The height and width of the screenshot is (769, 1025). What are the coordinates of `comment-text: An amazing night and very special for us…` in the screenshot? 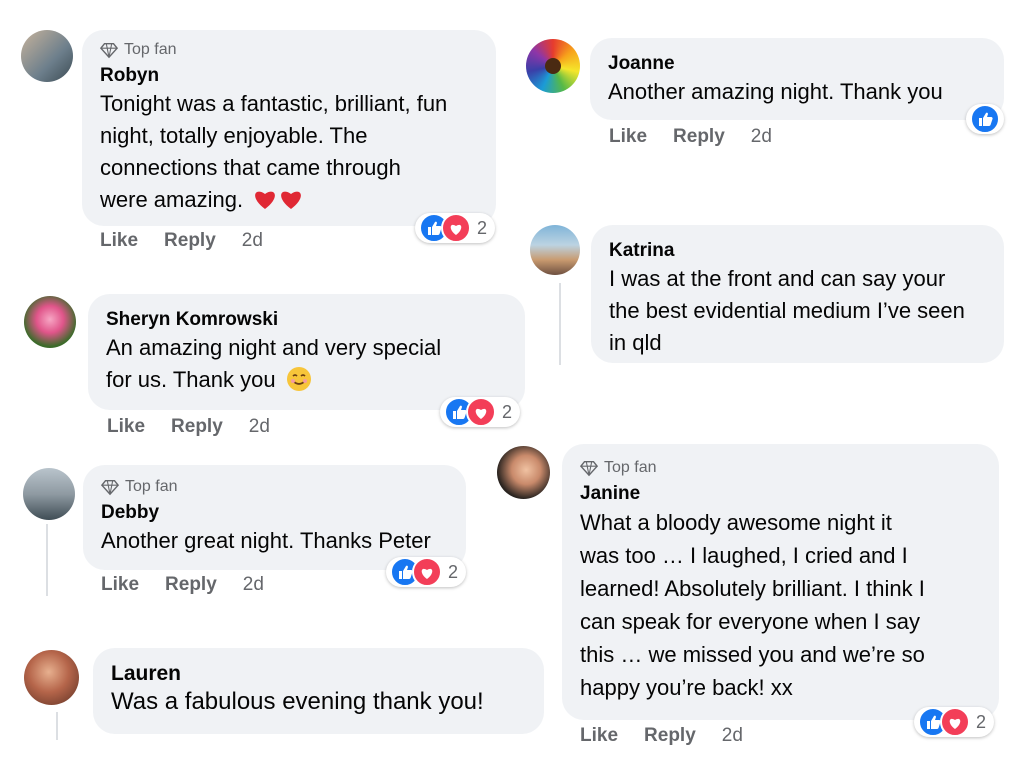 It's located at (306, 364).